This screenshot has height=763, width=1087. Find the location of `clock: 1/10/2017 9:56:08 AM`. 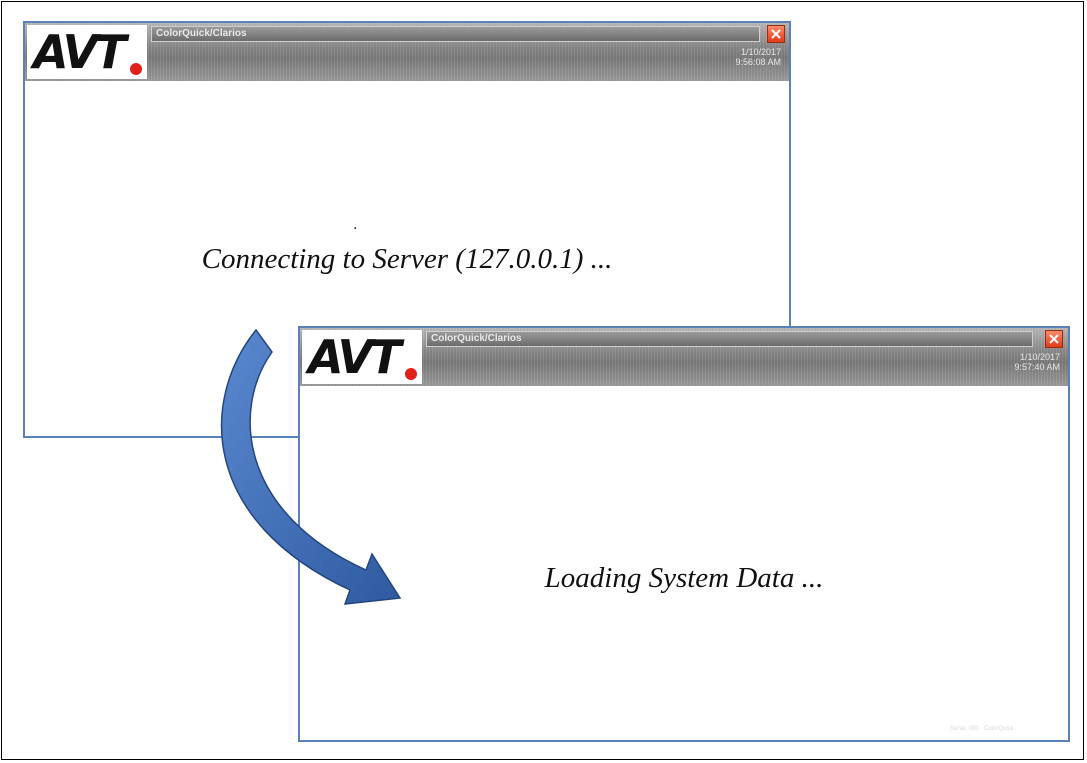

clock: 1/10/2017 9:56:08 AM is located at coordinates (758, 57).